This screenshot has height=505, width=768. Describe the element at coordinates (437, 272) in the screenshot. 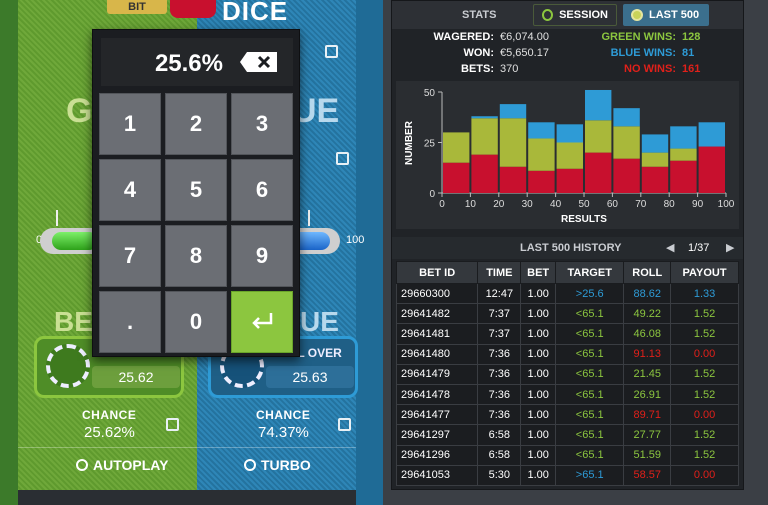

I see `column-header: BET ID` at that location.